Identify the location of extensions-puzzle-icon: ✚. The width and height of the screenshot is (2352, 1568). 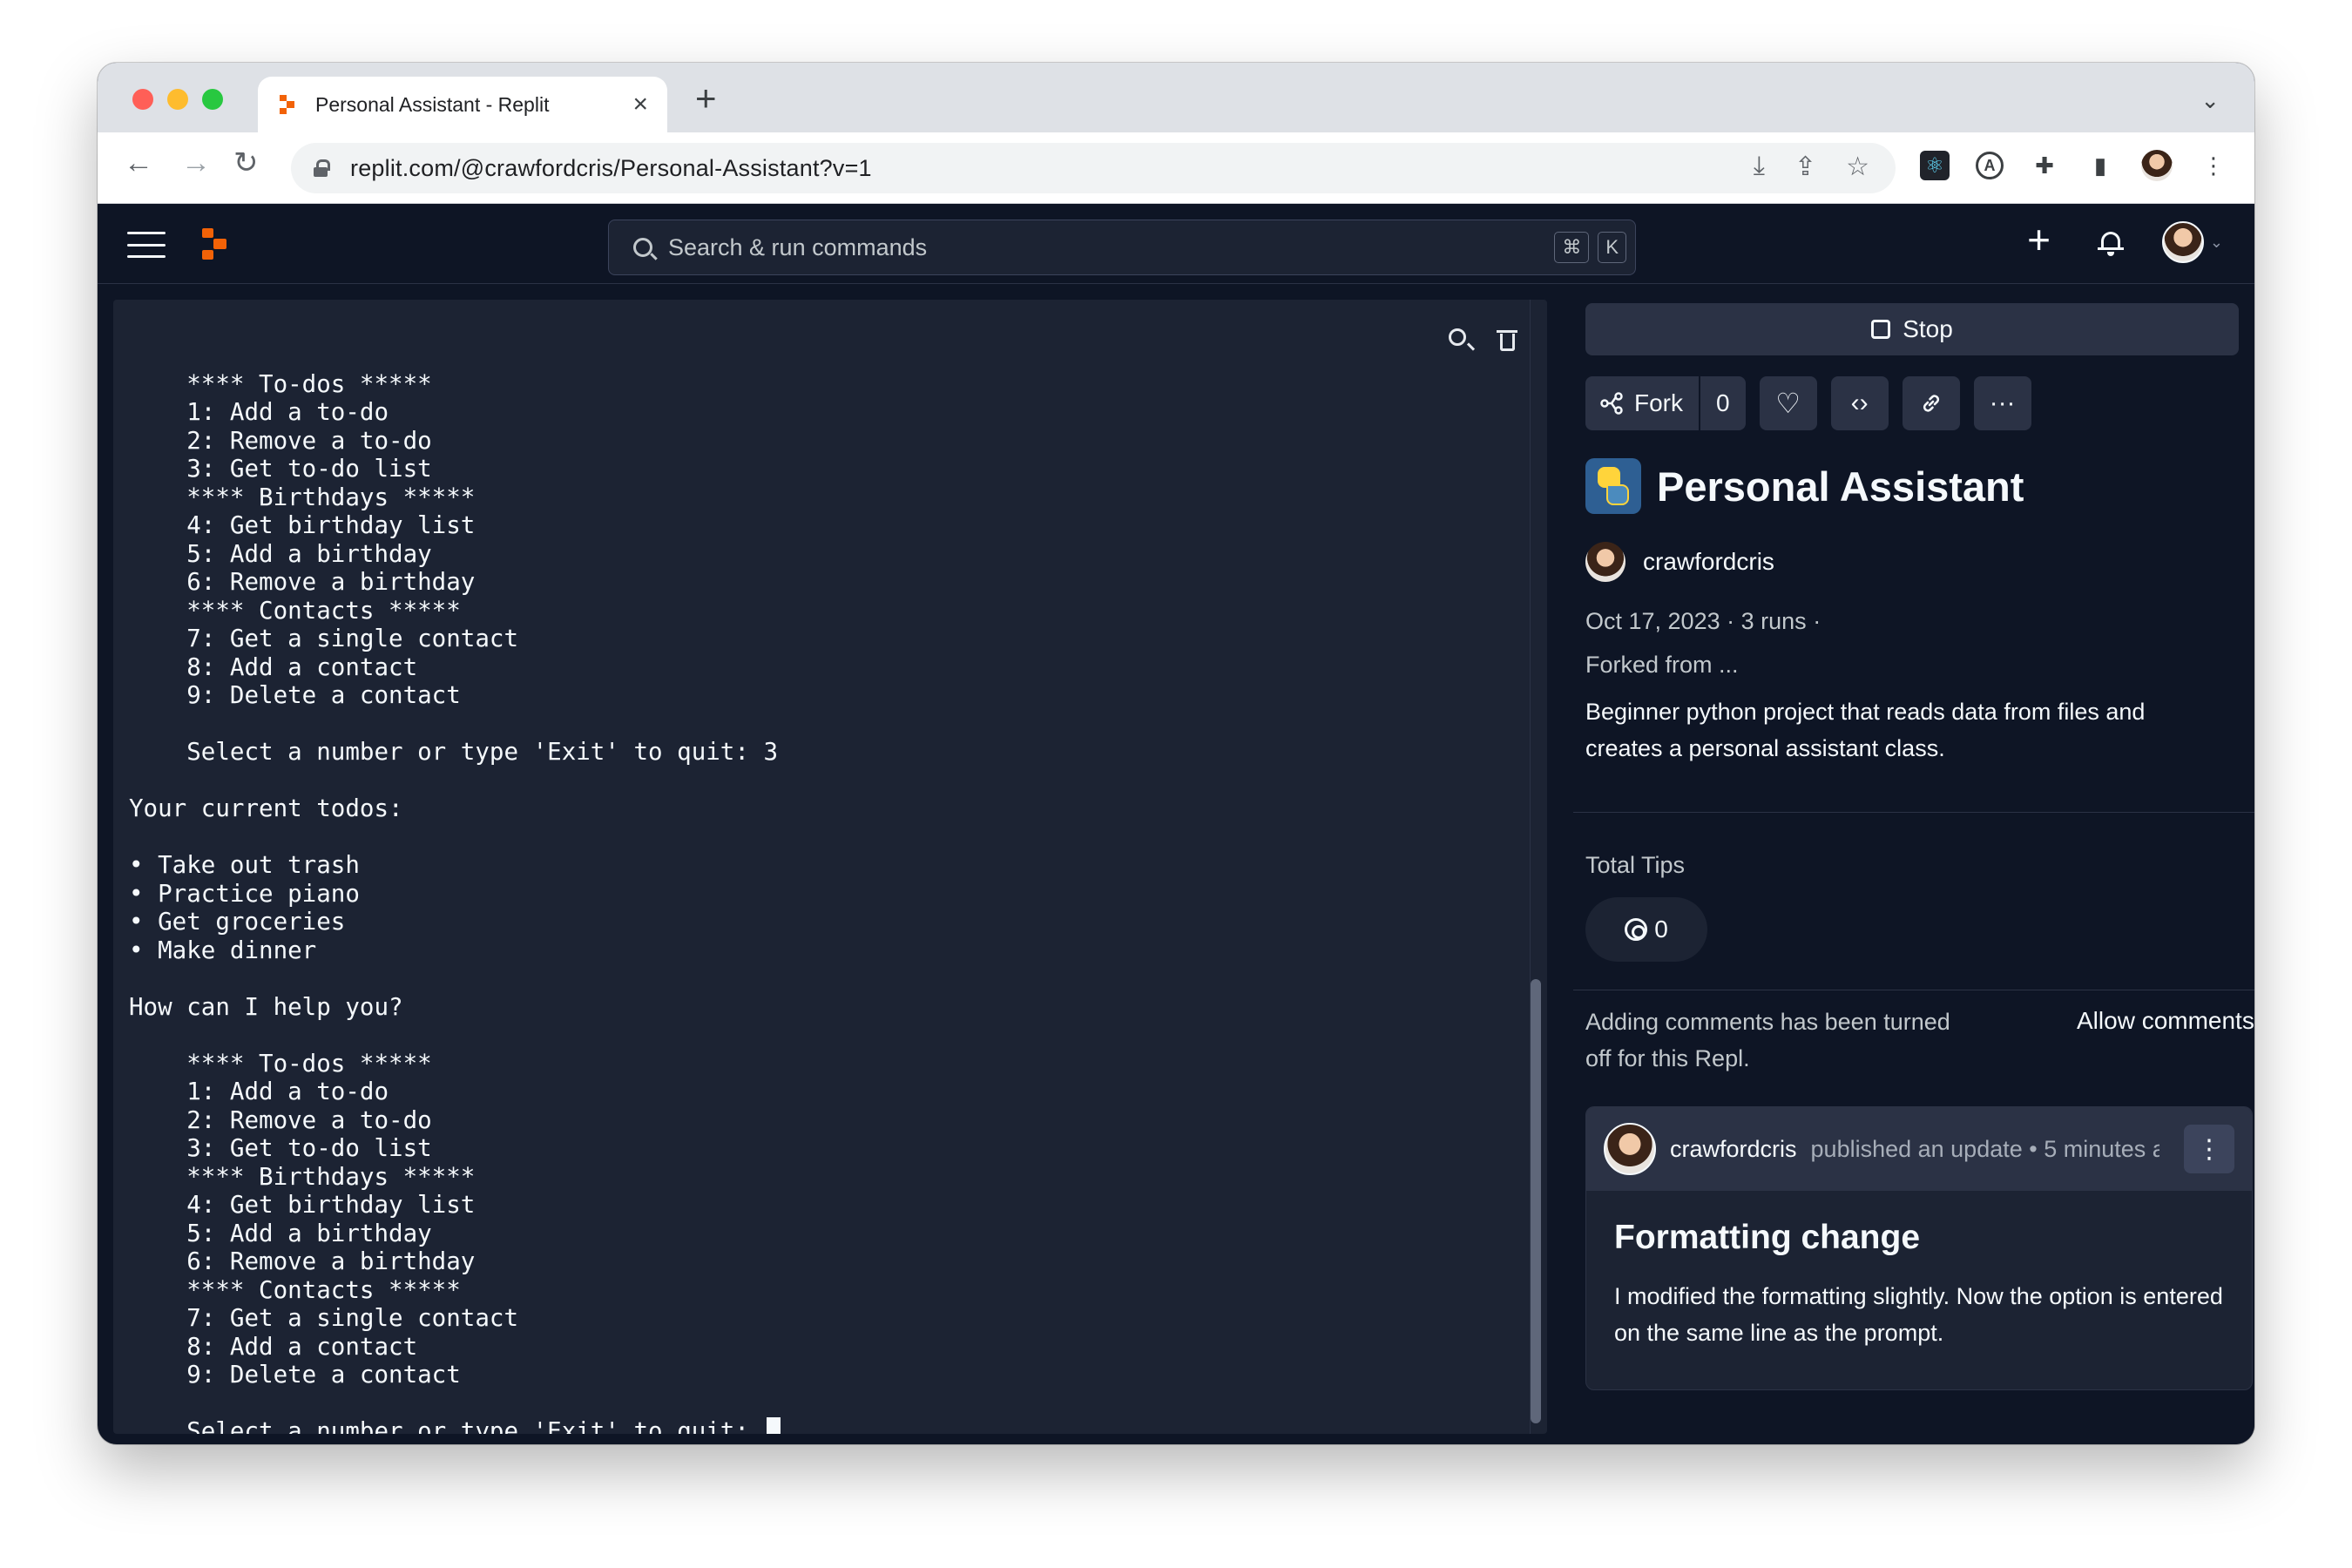
(2044, 166).